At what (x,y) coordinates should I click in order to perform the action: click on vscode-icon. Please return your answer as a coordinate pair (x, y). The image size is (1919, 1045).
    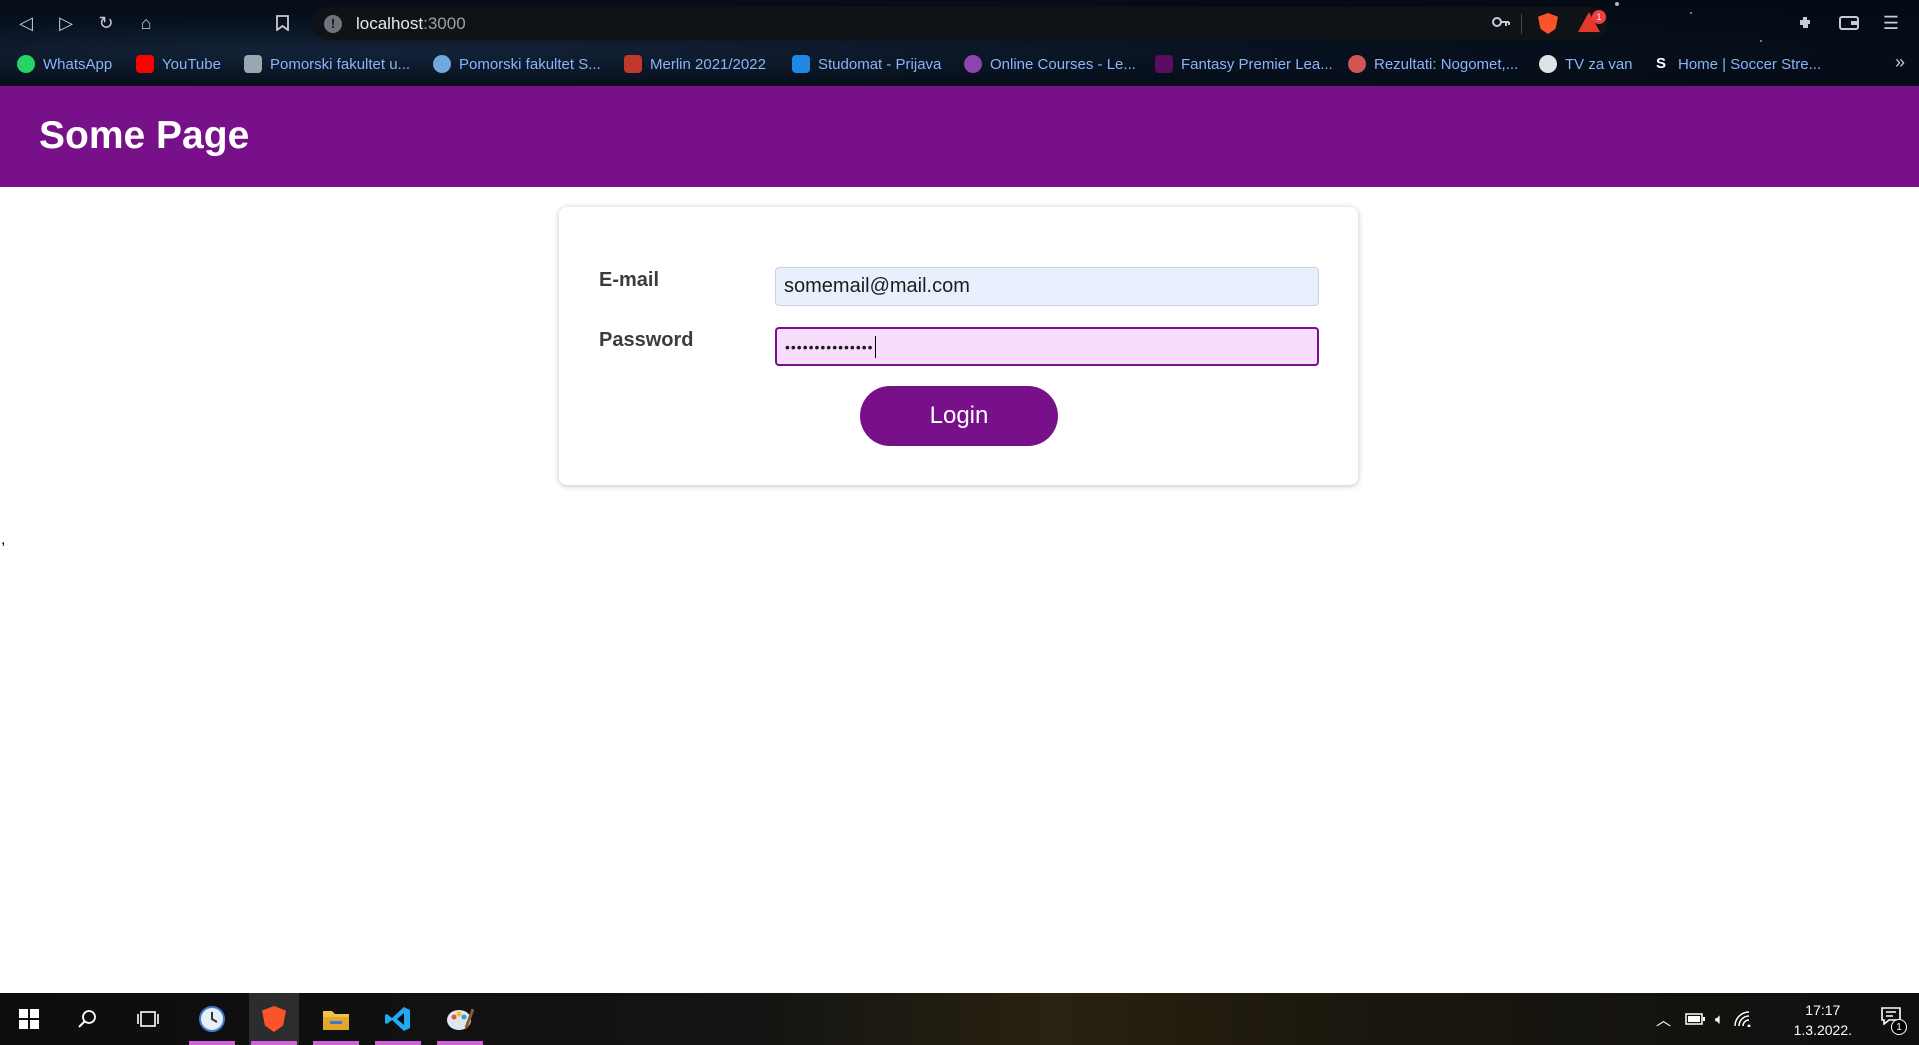
    Looking at the image, I should click on (397, 1019).